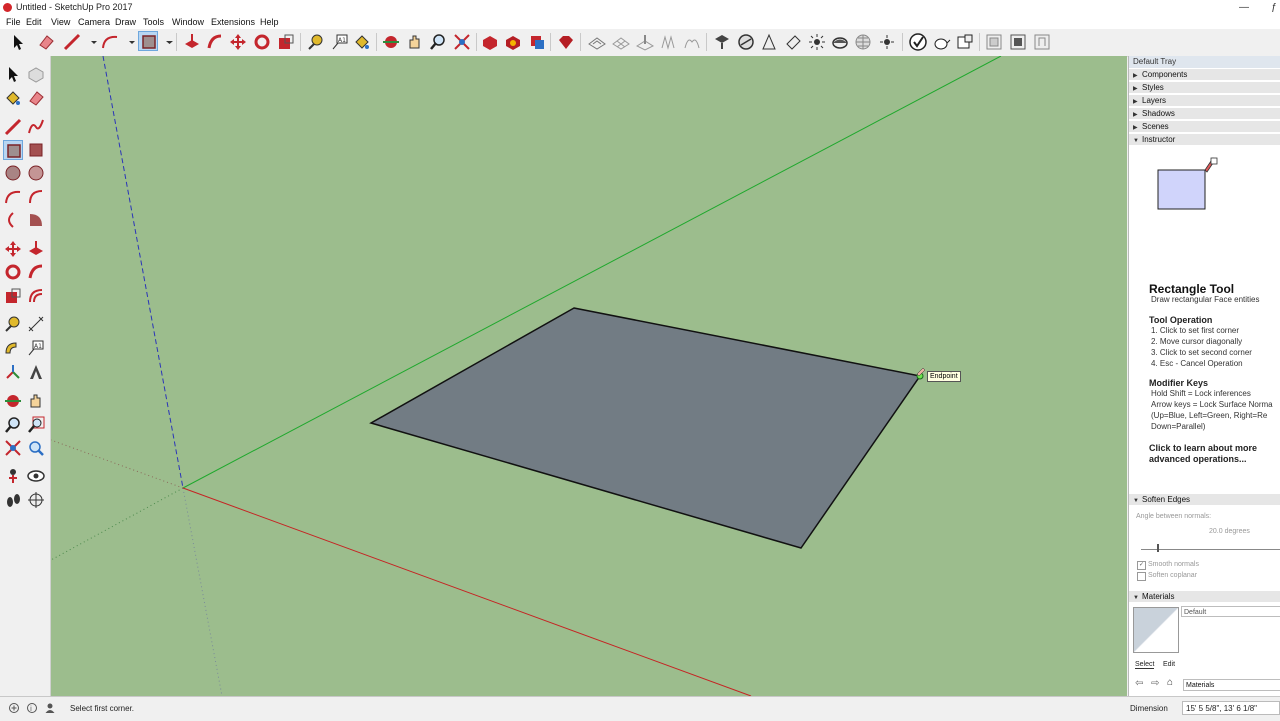 The width and height of the screenshot is (1280, 721). Describe the element at coordinates (13, 476) in the screenshot. I see `position-camera-icon` at that location.